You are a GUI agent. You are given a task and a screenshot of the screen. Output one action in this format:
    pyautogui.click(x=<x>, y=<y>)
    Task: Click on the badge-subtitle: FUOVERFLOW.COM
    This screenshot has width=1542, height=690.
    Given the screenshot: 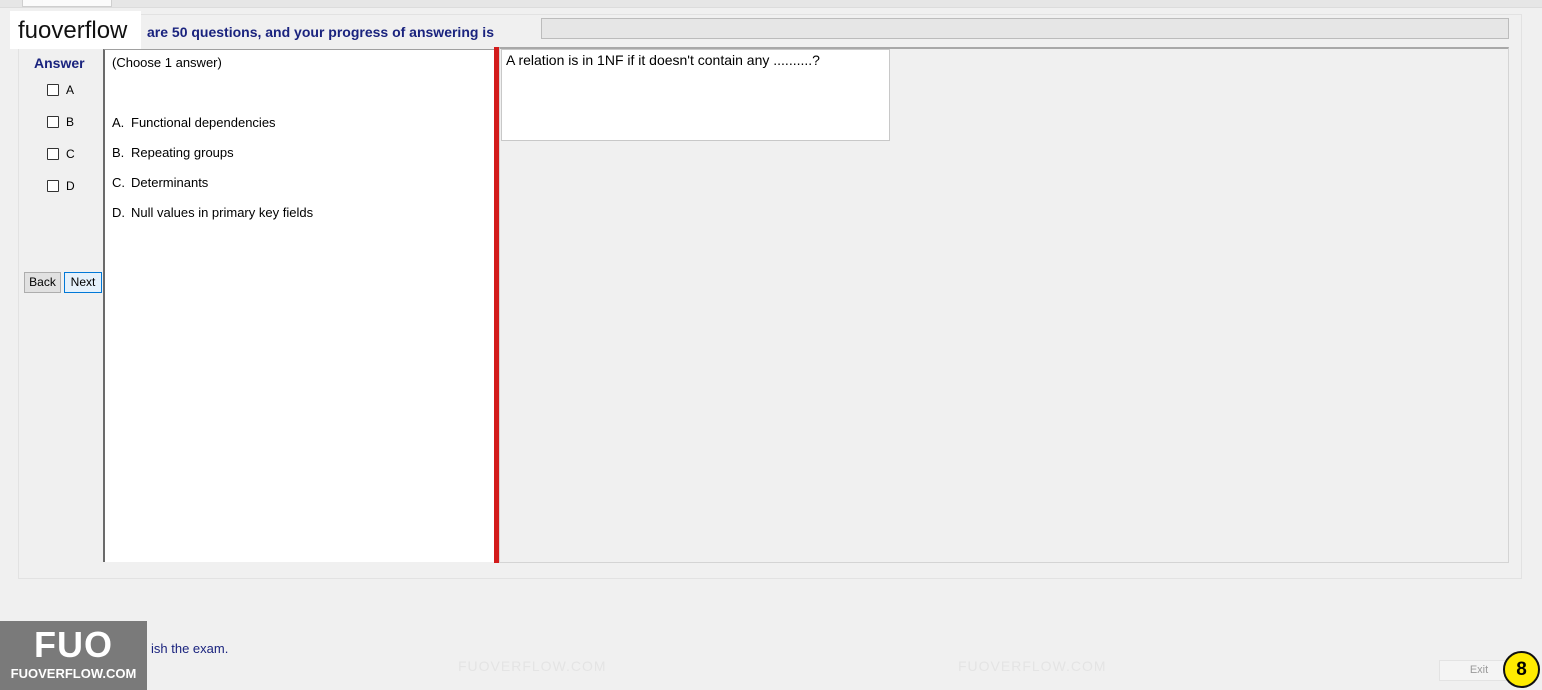 What is the action you would take?
    pyautogui.click(x=73, y=673)
    